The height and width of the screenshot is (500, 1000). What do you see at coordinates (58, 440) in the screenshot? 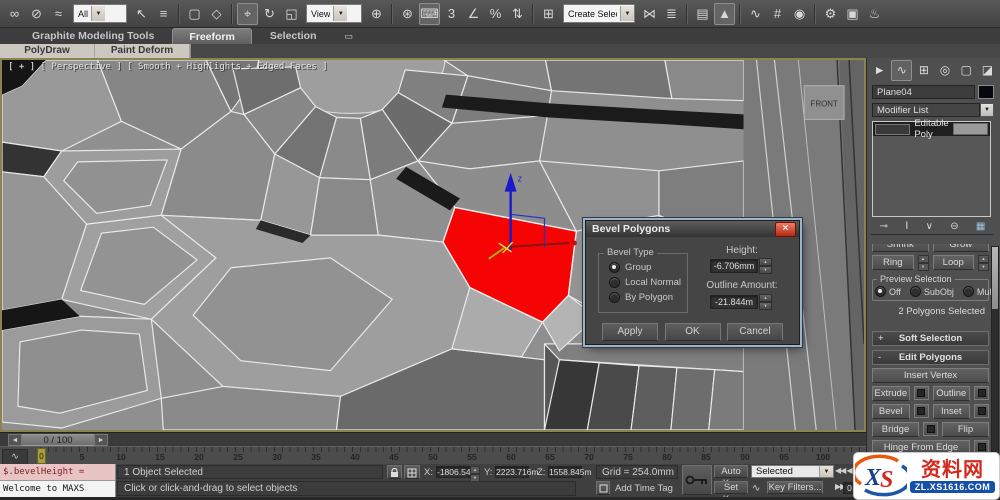
I see `time-slider-thumb: ◄ 0 / 100 ►` at bounding box center [58, 440].